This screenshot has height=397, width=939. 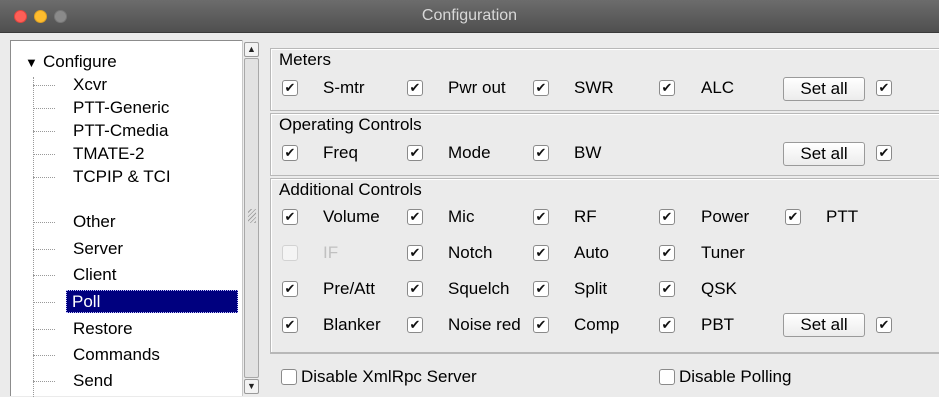 What do you see at coordinates (541, 153) in the screenshot?
I see `bw-checkbox: ✔` at bounding box center [541, 153].